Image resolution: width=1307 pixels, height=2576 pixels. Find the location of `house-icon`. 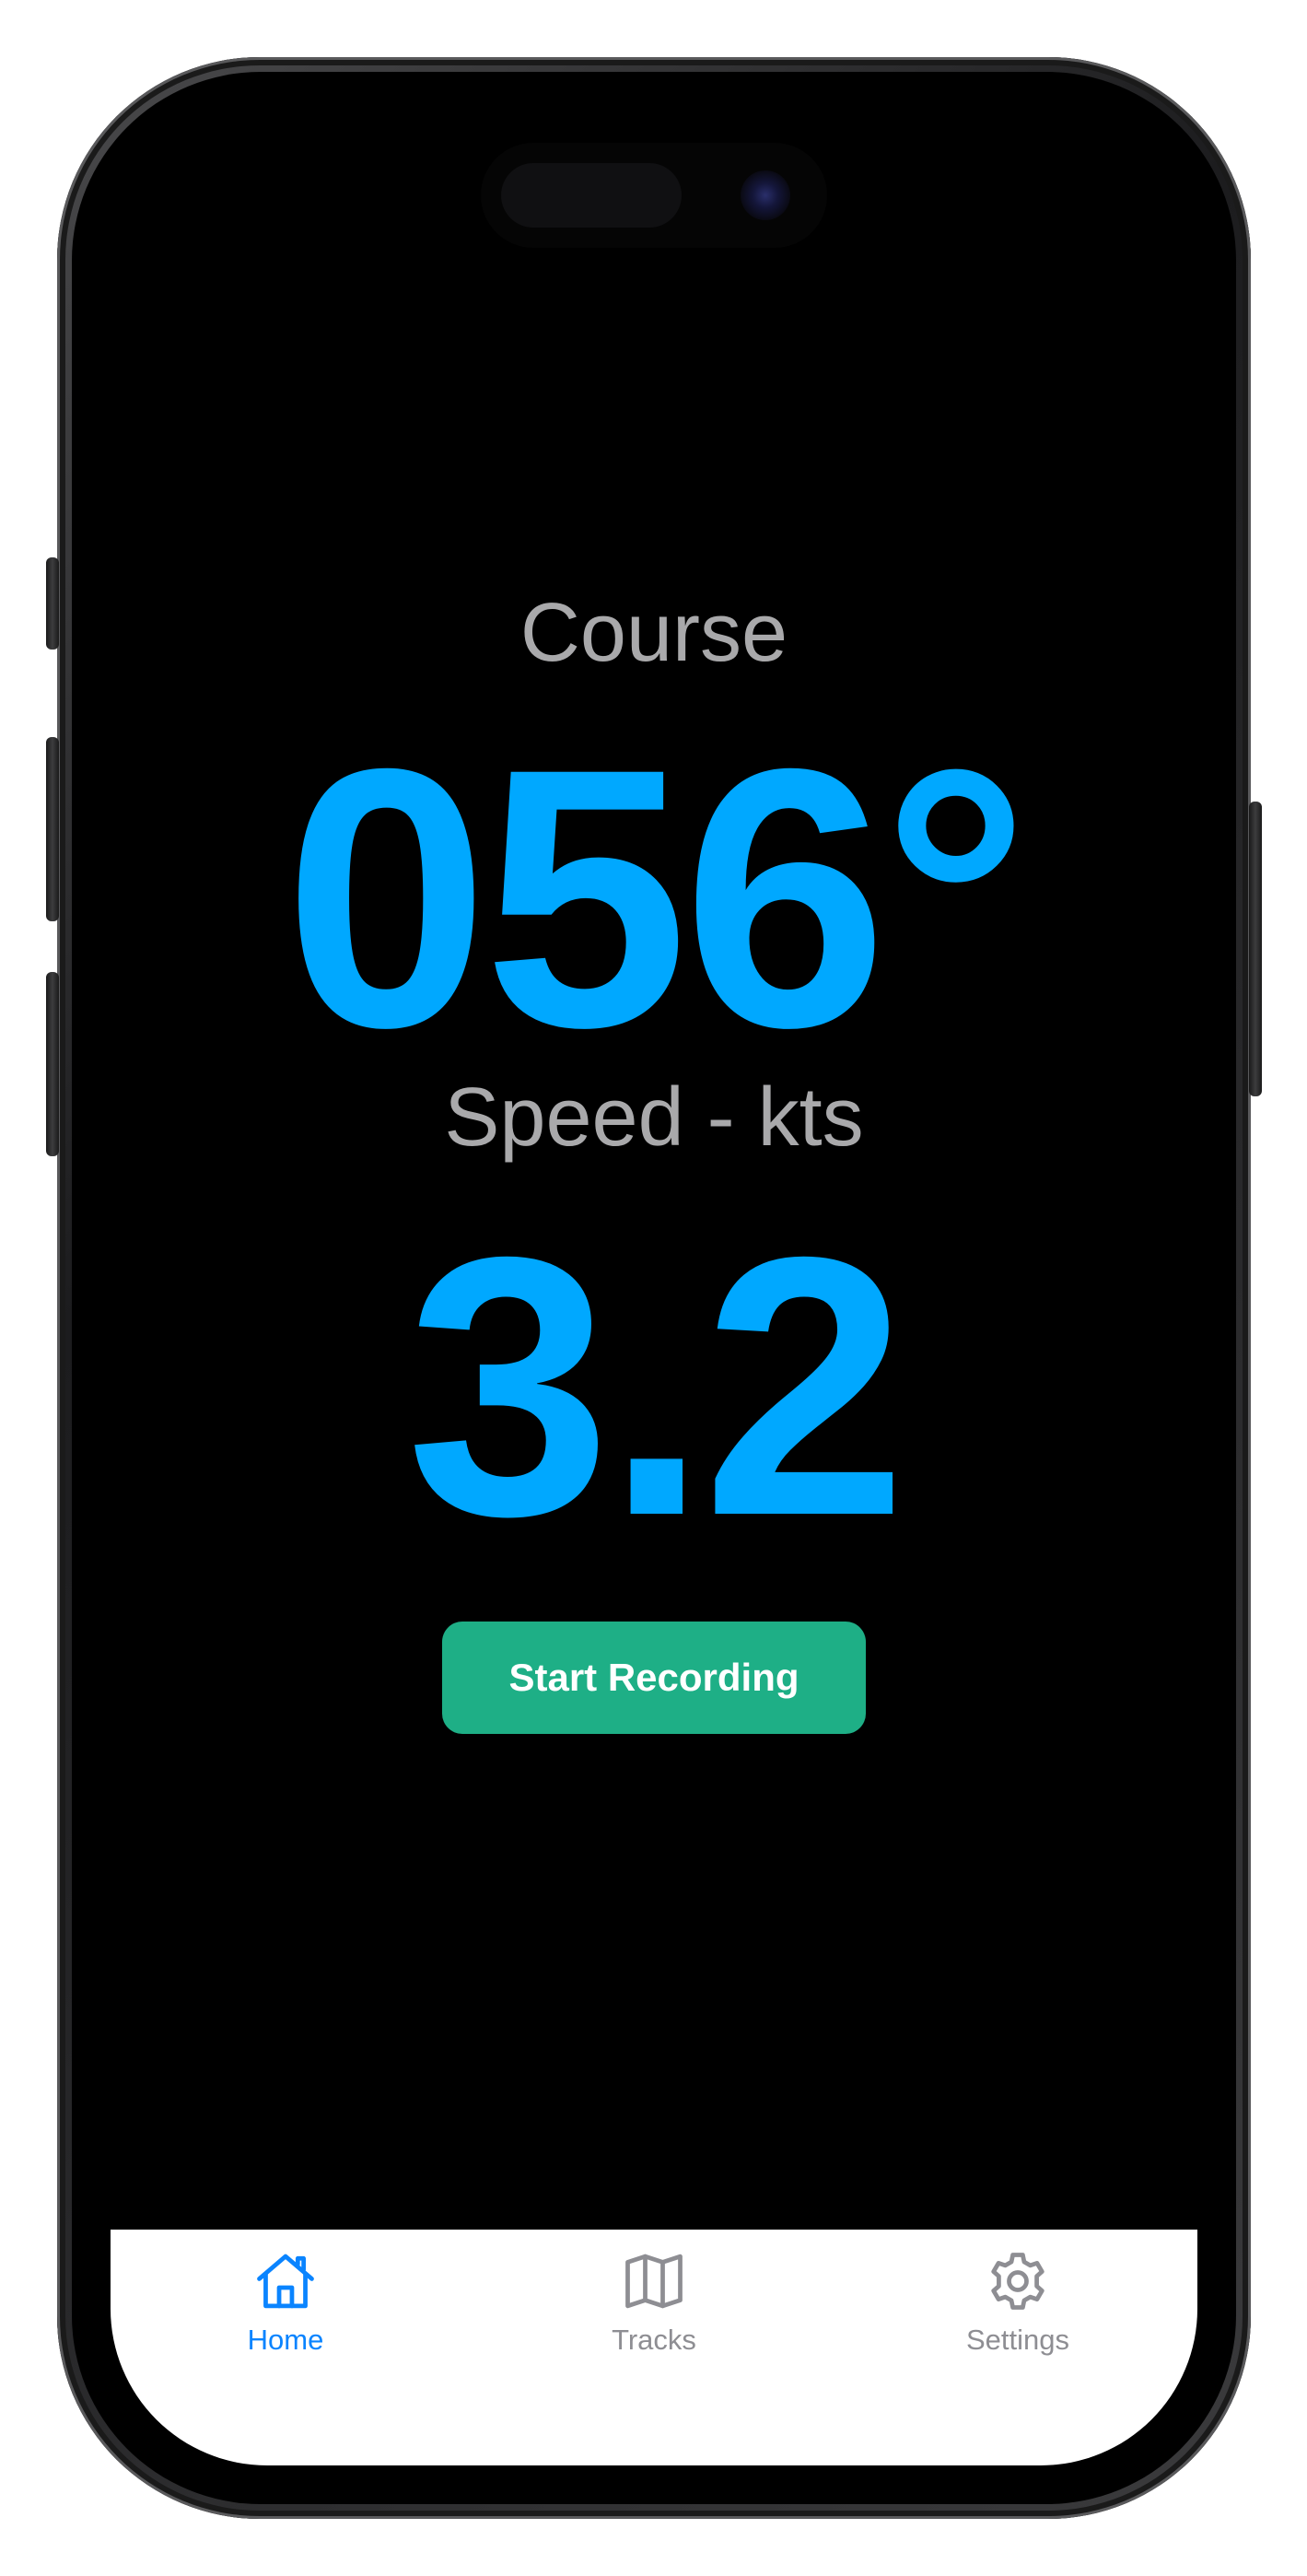

house-icon is located at coordinates (286, 2281).